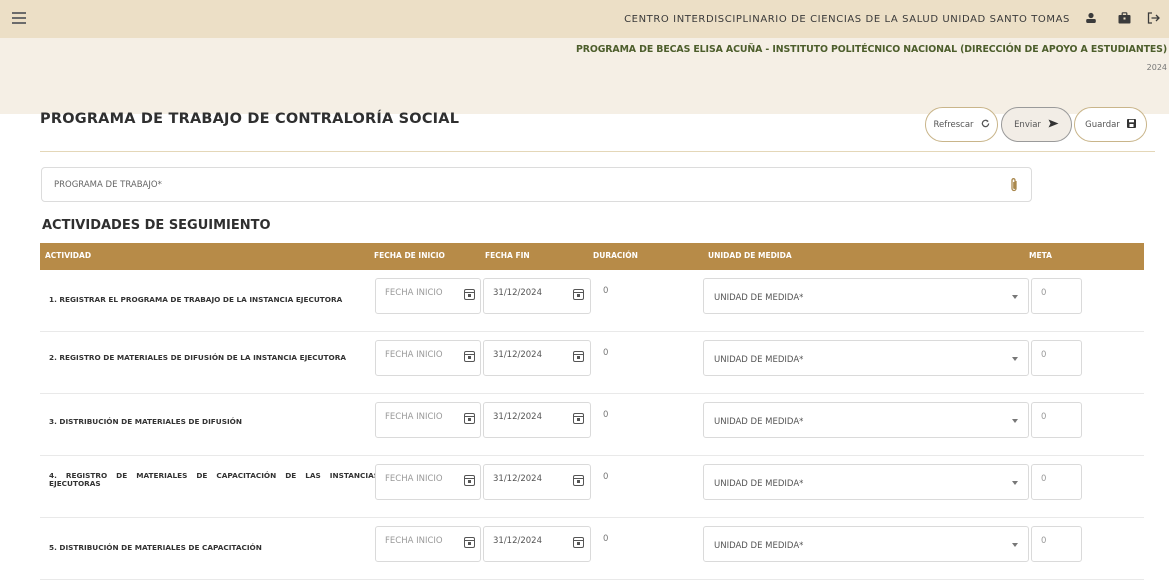 Image resolution: width=1169 pixels, height=580 pixels. I want to click on briefcase-icon, so click(1124, 18).